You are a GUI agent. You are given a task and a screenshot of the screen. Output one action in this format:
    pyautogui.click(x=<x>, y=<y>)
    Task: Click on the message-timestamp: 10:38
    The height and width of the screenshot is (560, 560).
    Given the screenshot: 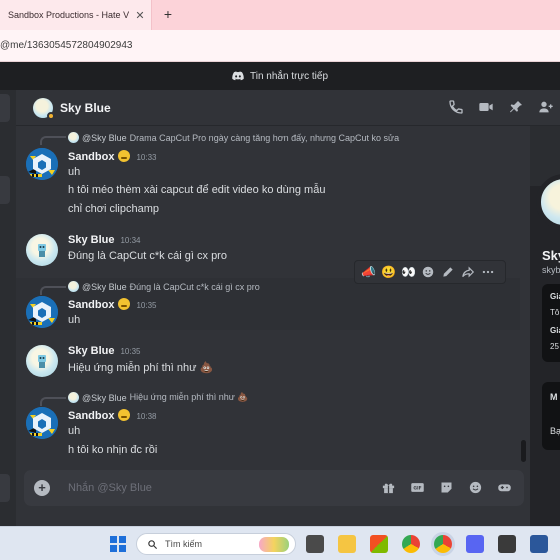 What is the action you would take?
    pyautogui.click(x=146, y=416)
    